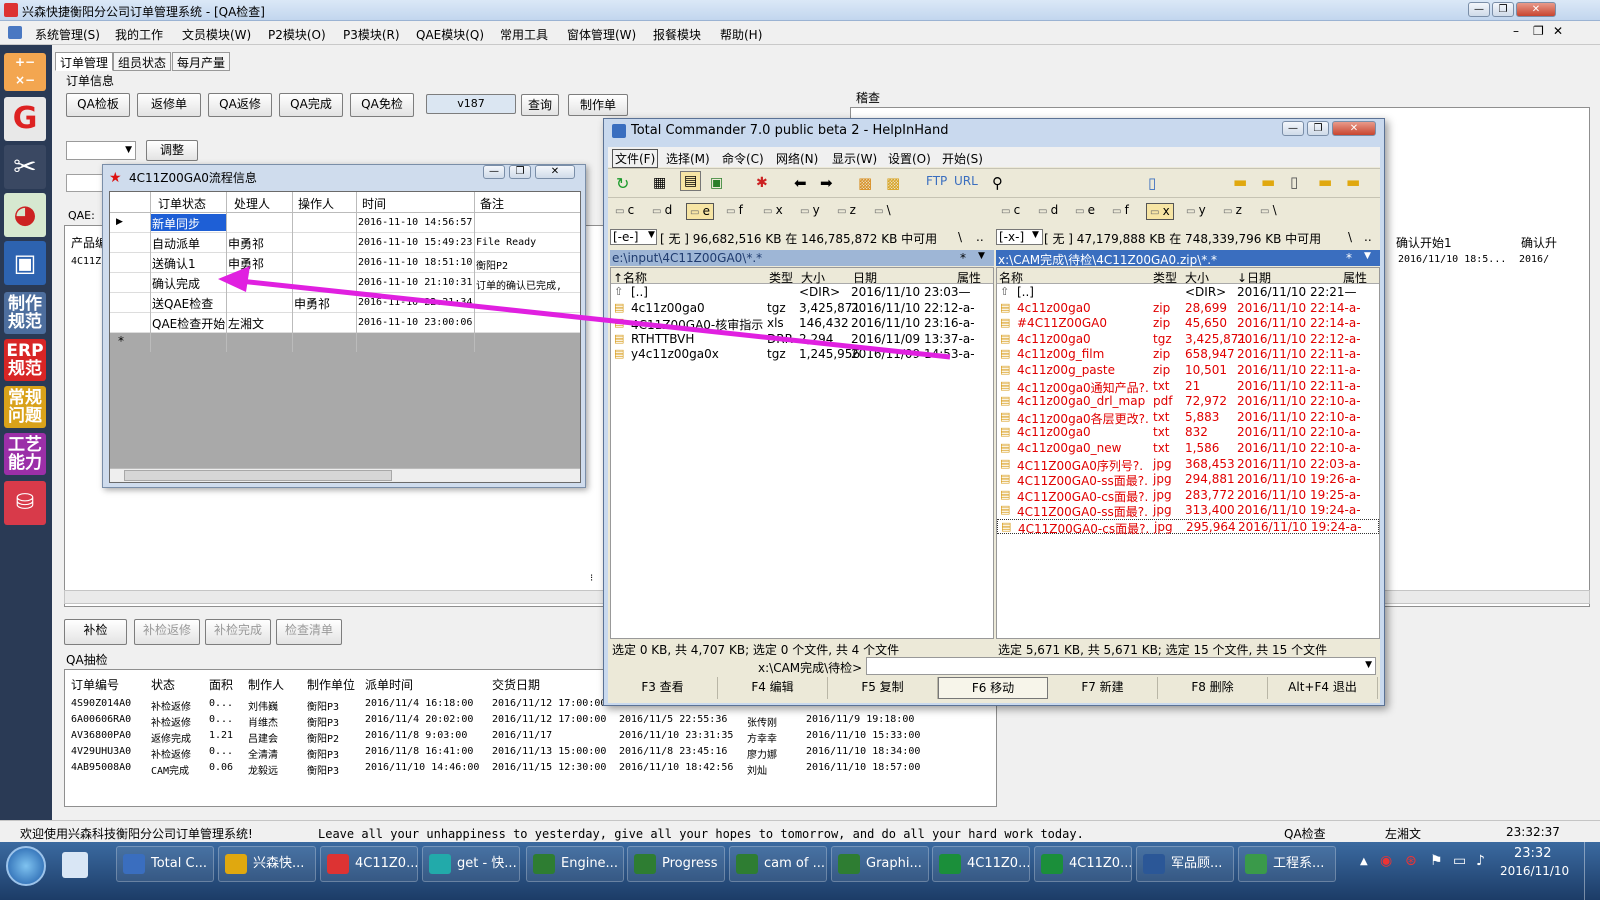  I want to click on full-view-icon: ▤, so click(691, 181).